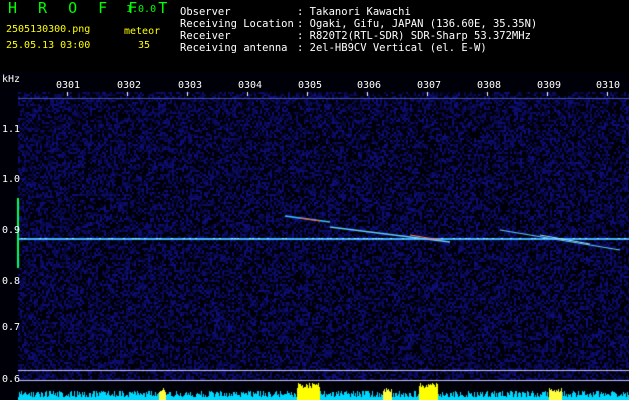  Describe the element at coordinates (142, 31) in the screenshot. I see `meteor-label: meteor` at that location.